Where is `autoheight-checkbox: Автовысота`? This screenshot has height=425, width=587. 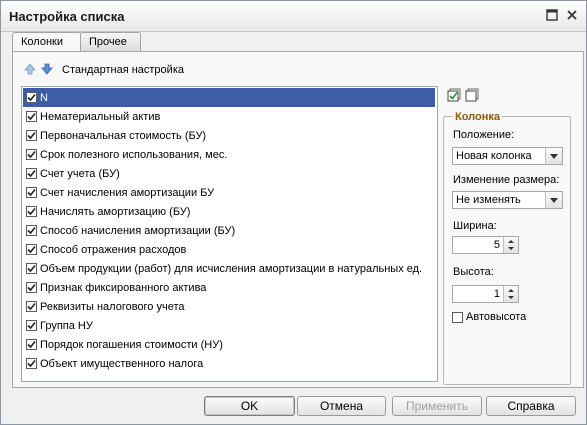
autoheight-checkbox: Автовысота is located at coordinates (489, 317).